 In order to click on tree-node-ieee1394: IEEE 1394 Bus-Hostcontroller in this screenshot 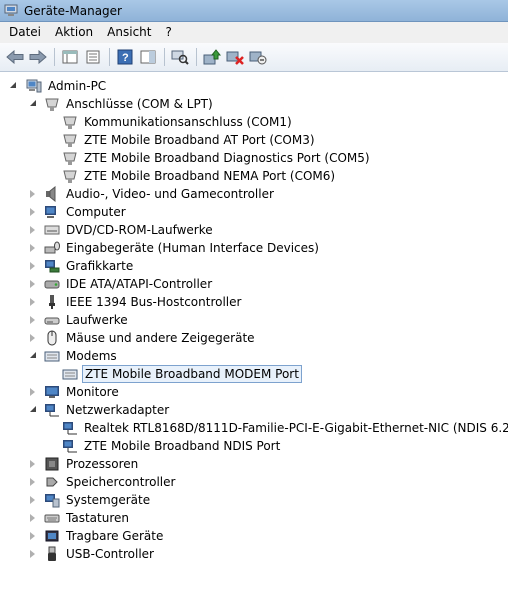, I will do `click(136, 302)`.